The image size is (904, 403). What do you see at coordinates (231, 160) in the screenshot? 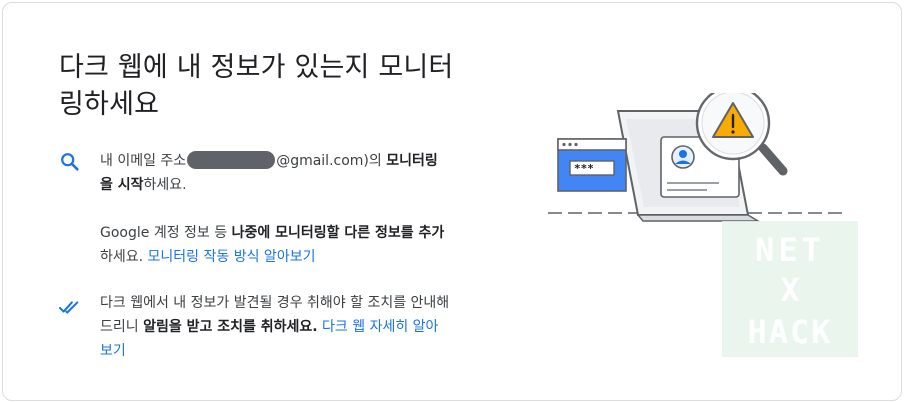
I see `redacted-email` at bounding box center [231, 160].